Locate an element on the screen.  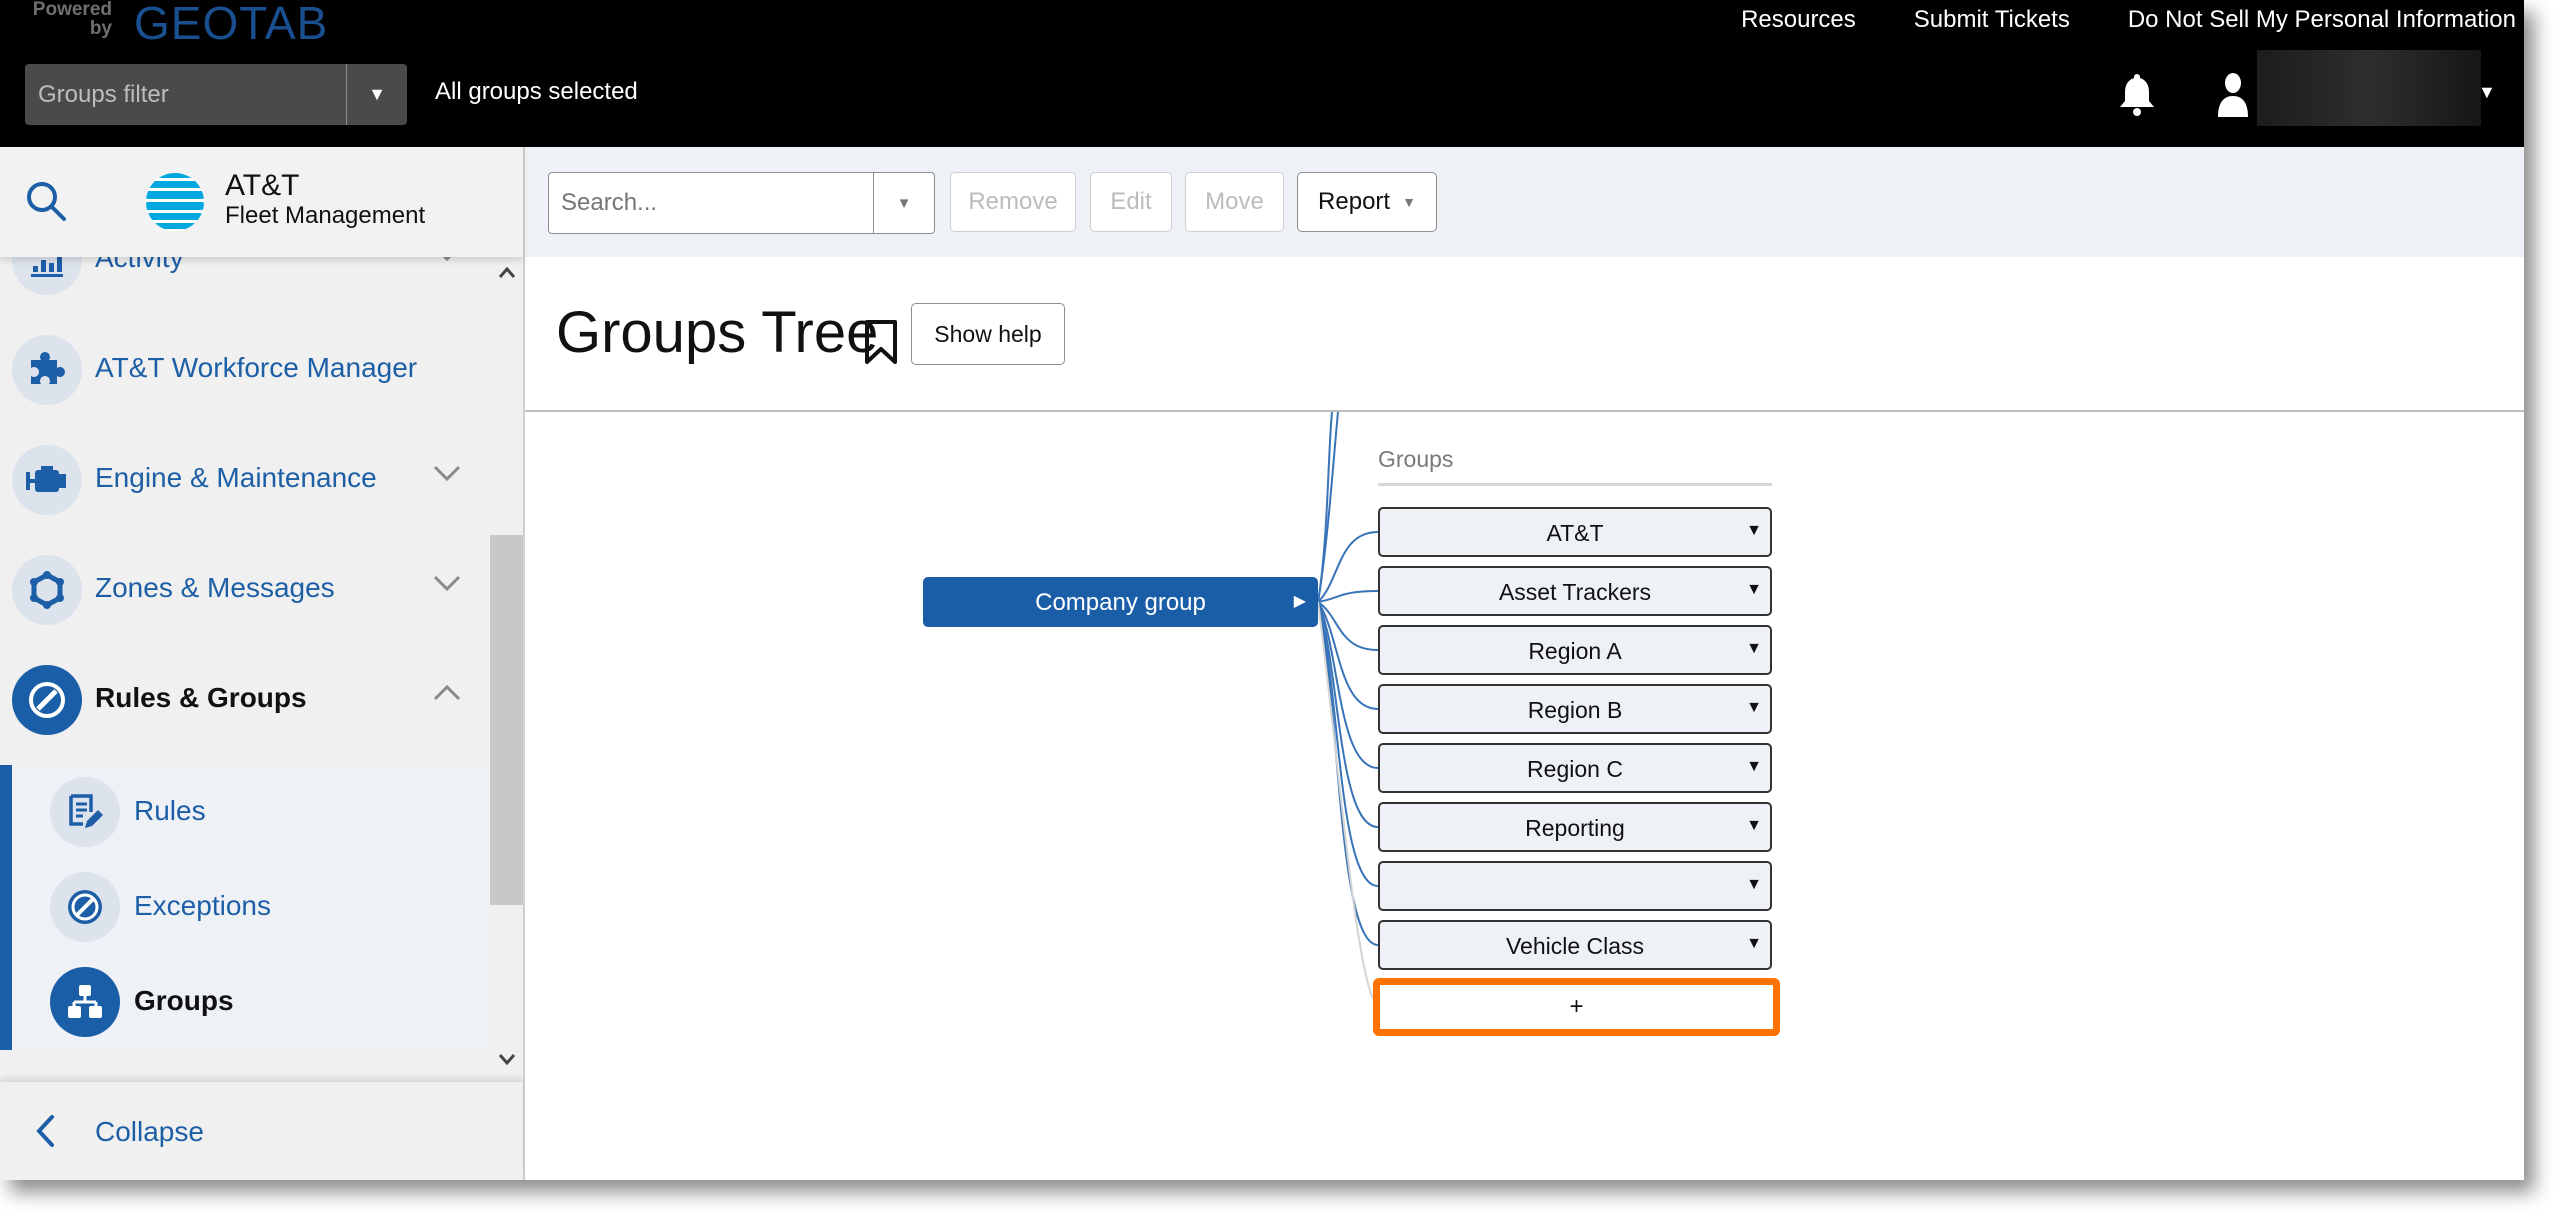
rules-groups-icon is located at coordinates (47, 700).